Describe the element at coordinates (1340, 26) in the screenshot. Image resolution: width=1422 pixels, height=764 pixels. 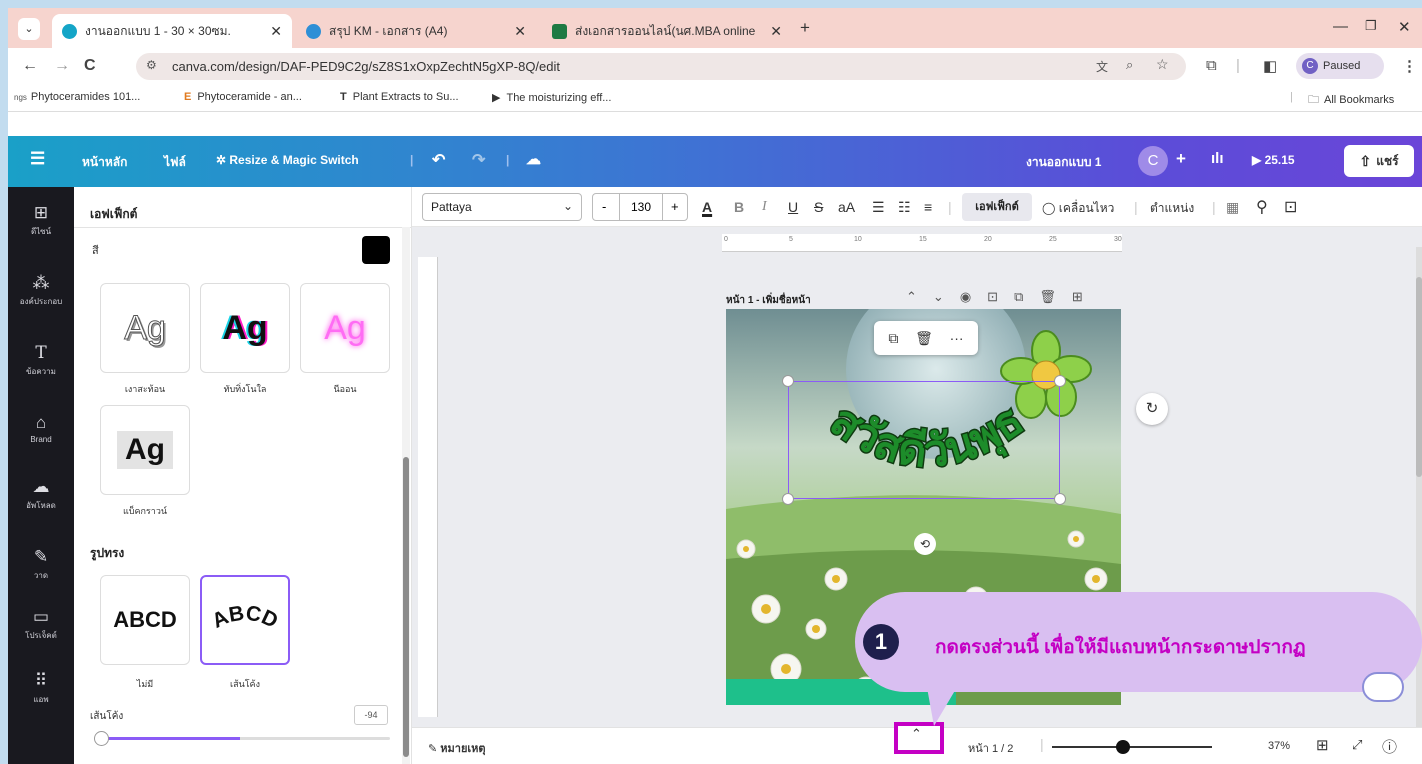
I see `minimize-icon: —` at that location.